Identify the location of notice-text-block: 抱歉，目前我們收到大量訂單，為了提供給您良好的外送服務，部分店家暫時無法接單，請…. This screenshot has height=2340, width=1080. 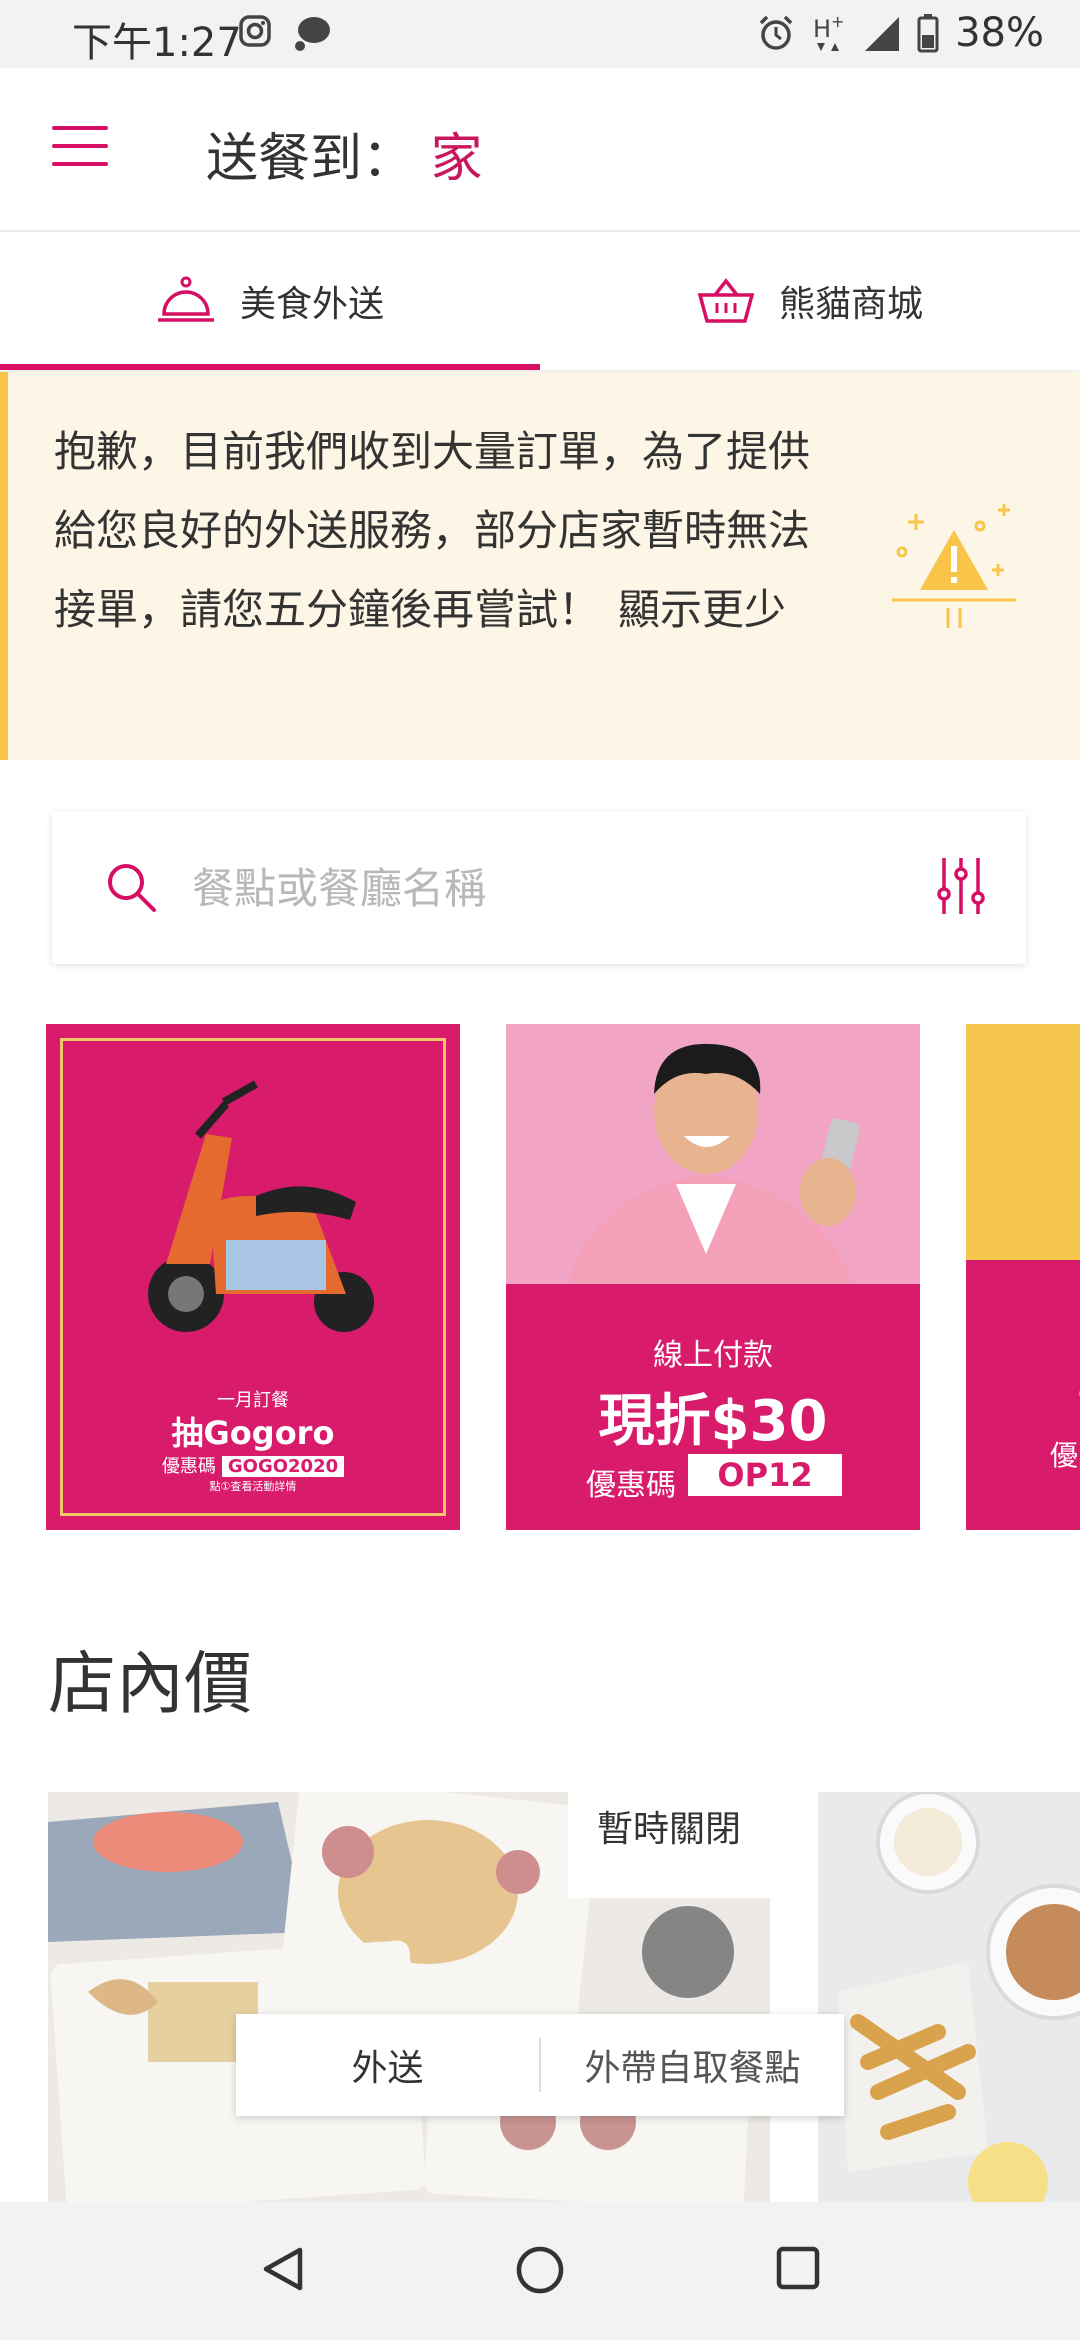
(434, 530).